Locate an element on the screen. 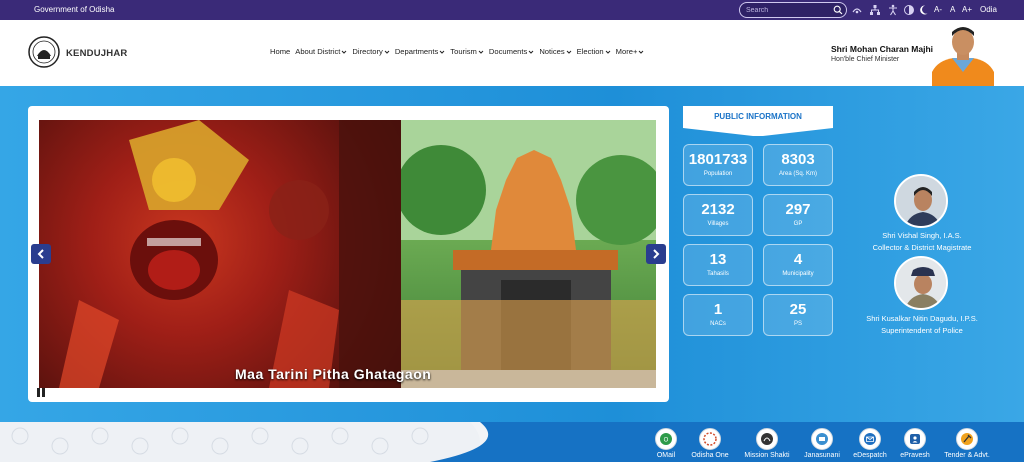  nav-departments: Departments is located at coordinates (420, 51).